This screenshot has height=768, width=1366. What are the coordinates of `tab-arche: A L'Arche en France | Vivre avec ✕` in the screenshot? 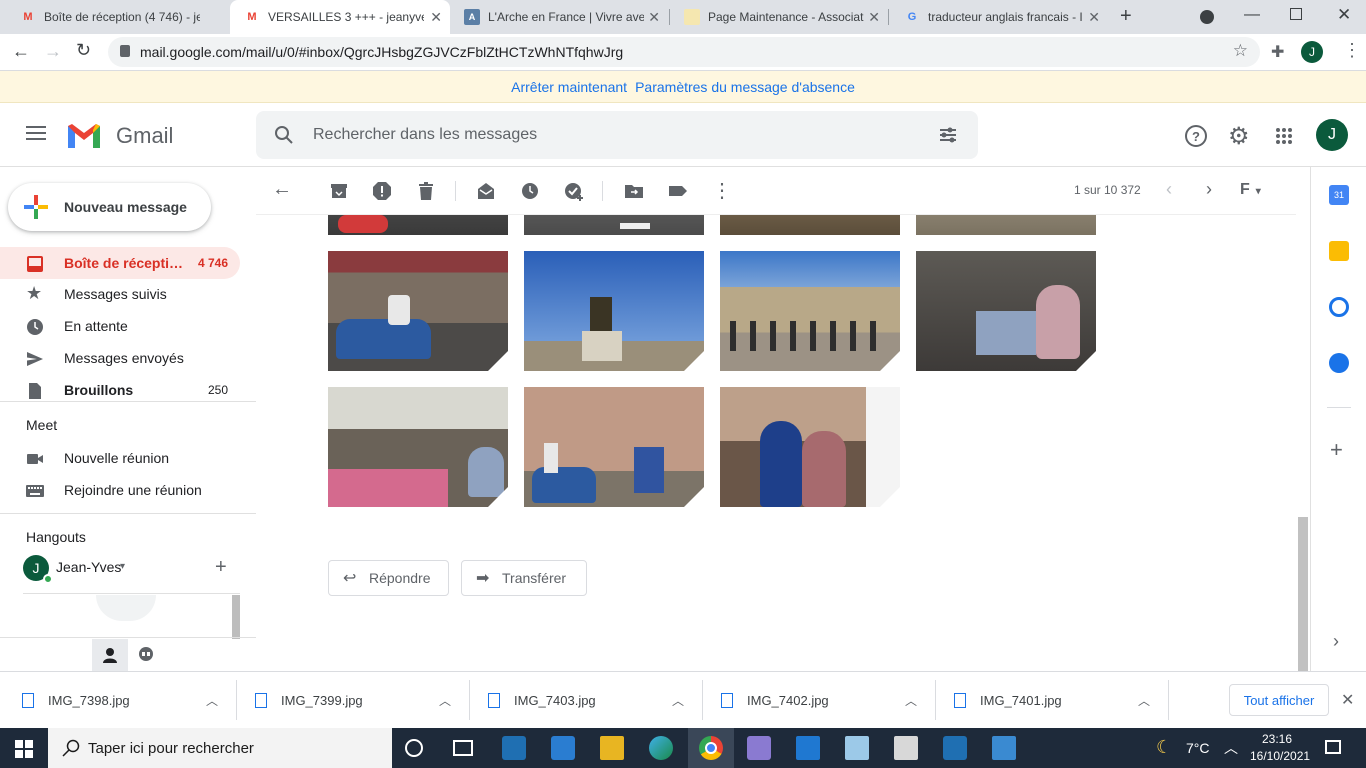 It's located at (559, 17).